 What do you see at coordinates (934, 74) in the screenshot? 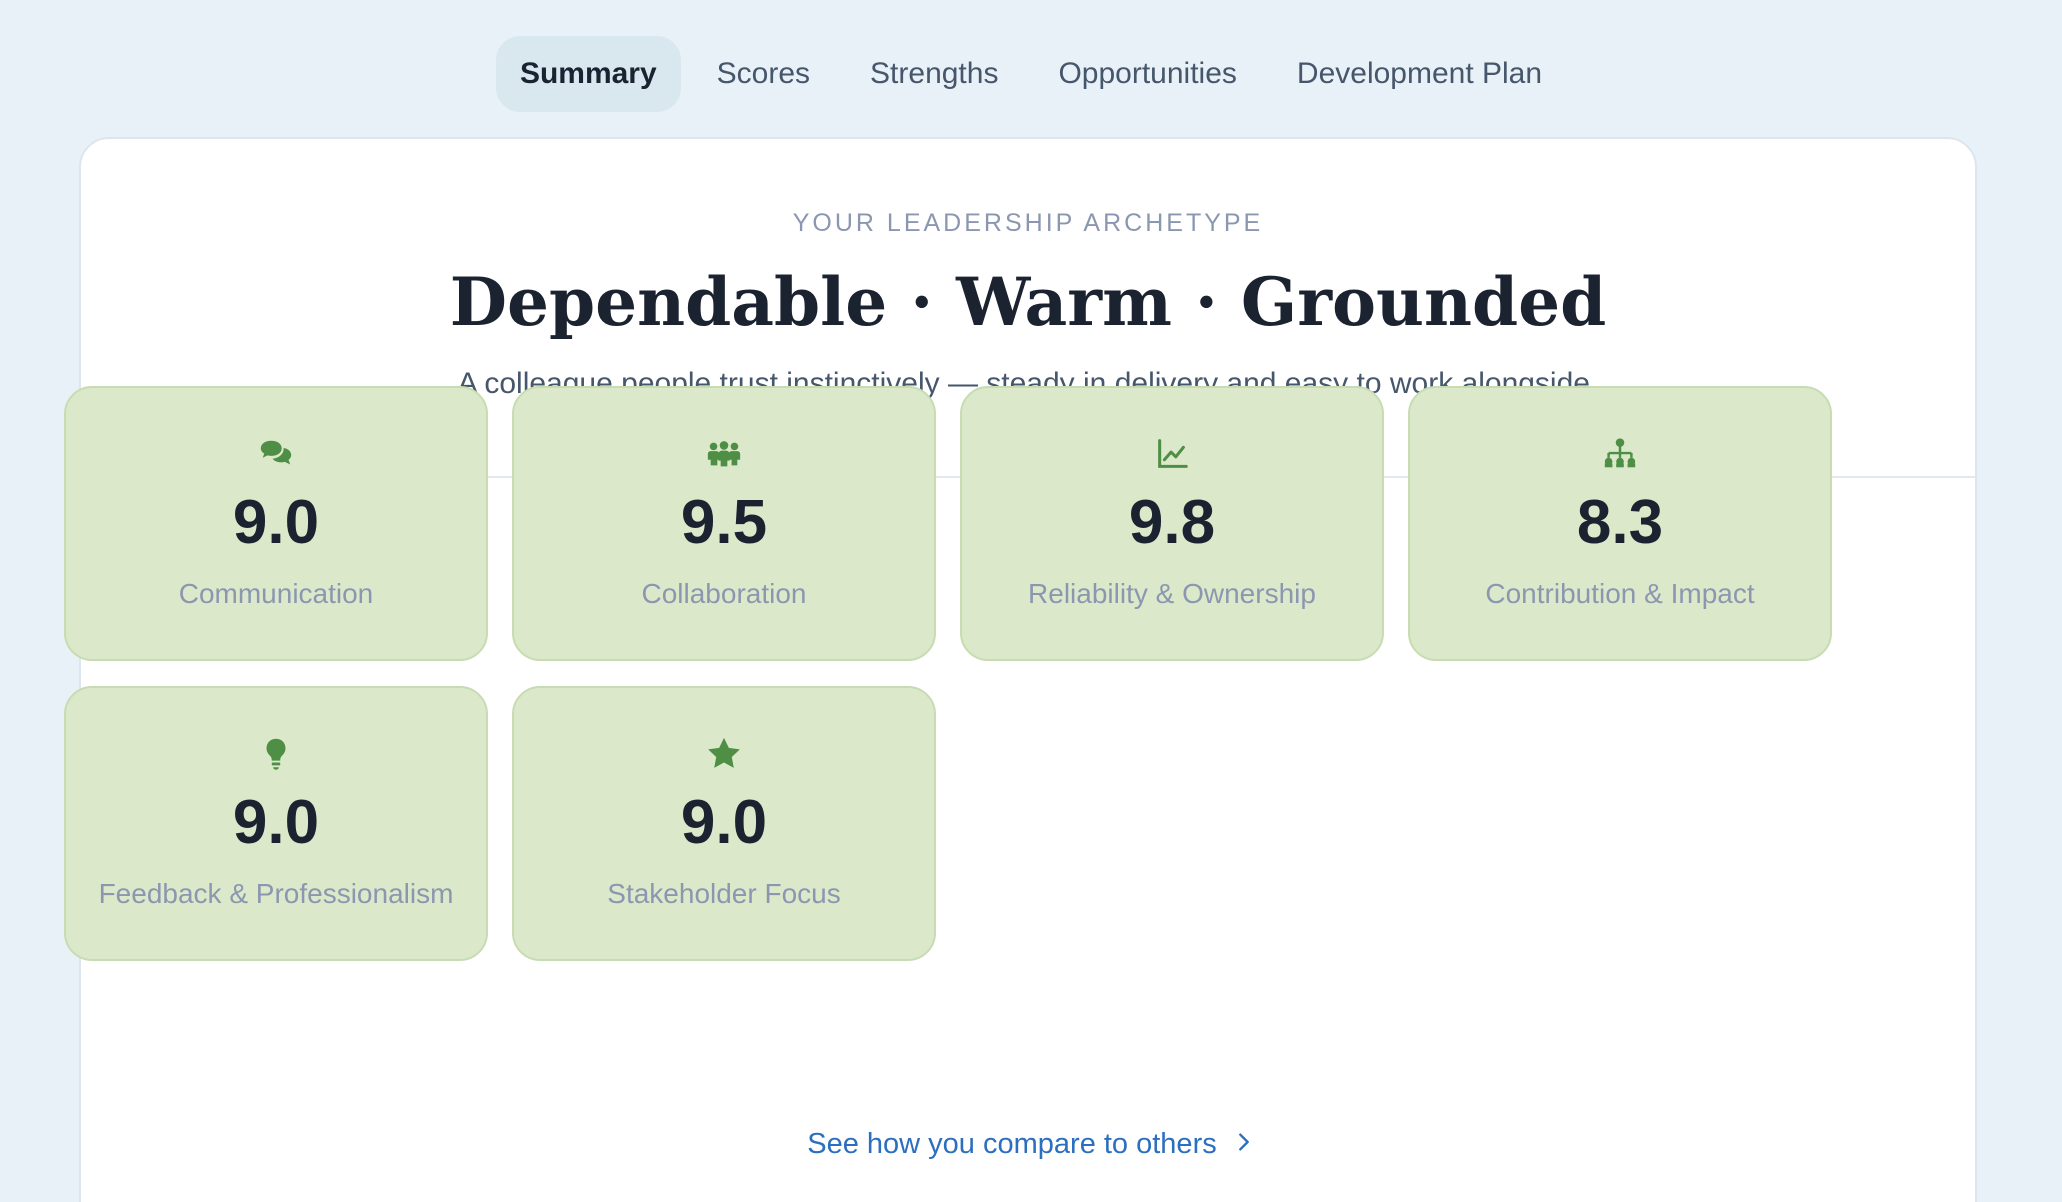
I see `tab-strengths: Strengths` at bounding box center [934, 74].